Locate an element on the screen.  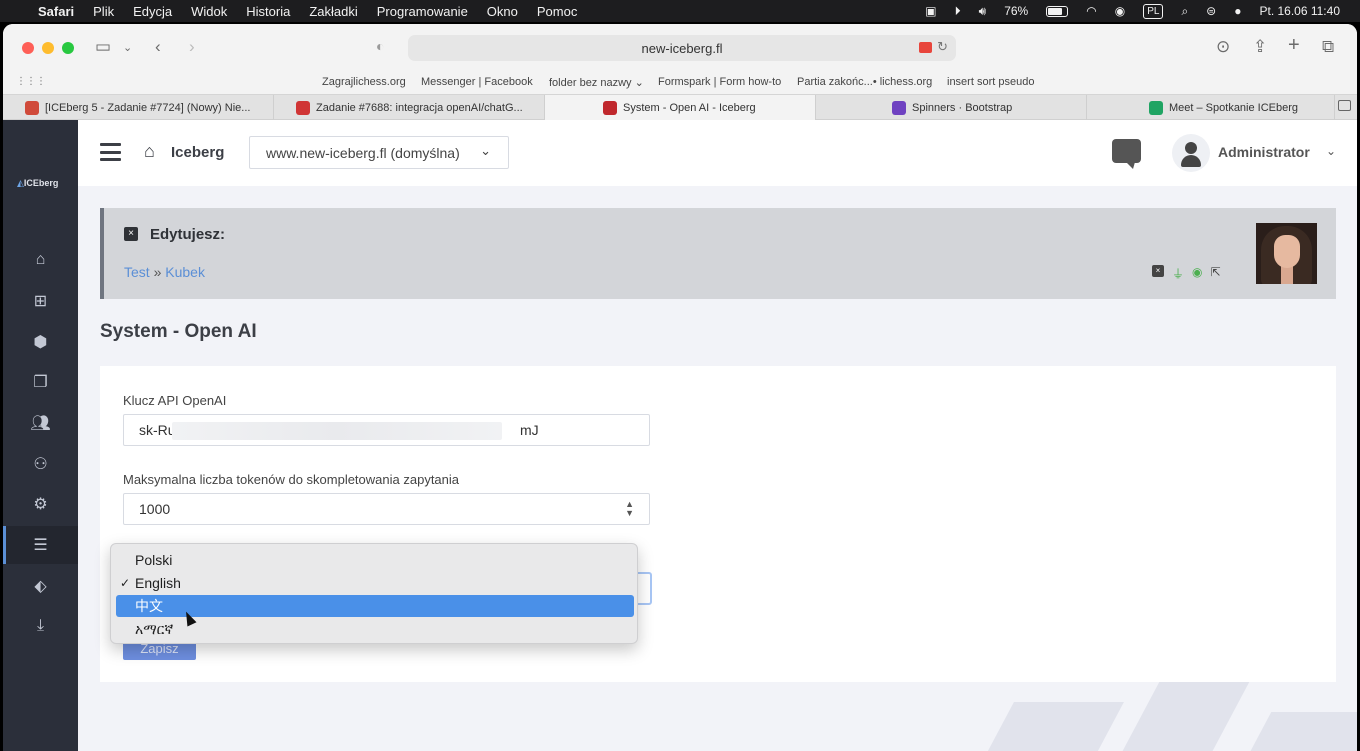
forward-icon: › is located at coordinates (192, 47).